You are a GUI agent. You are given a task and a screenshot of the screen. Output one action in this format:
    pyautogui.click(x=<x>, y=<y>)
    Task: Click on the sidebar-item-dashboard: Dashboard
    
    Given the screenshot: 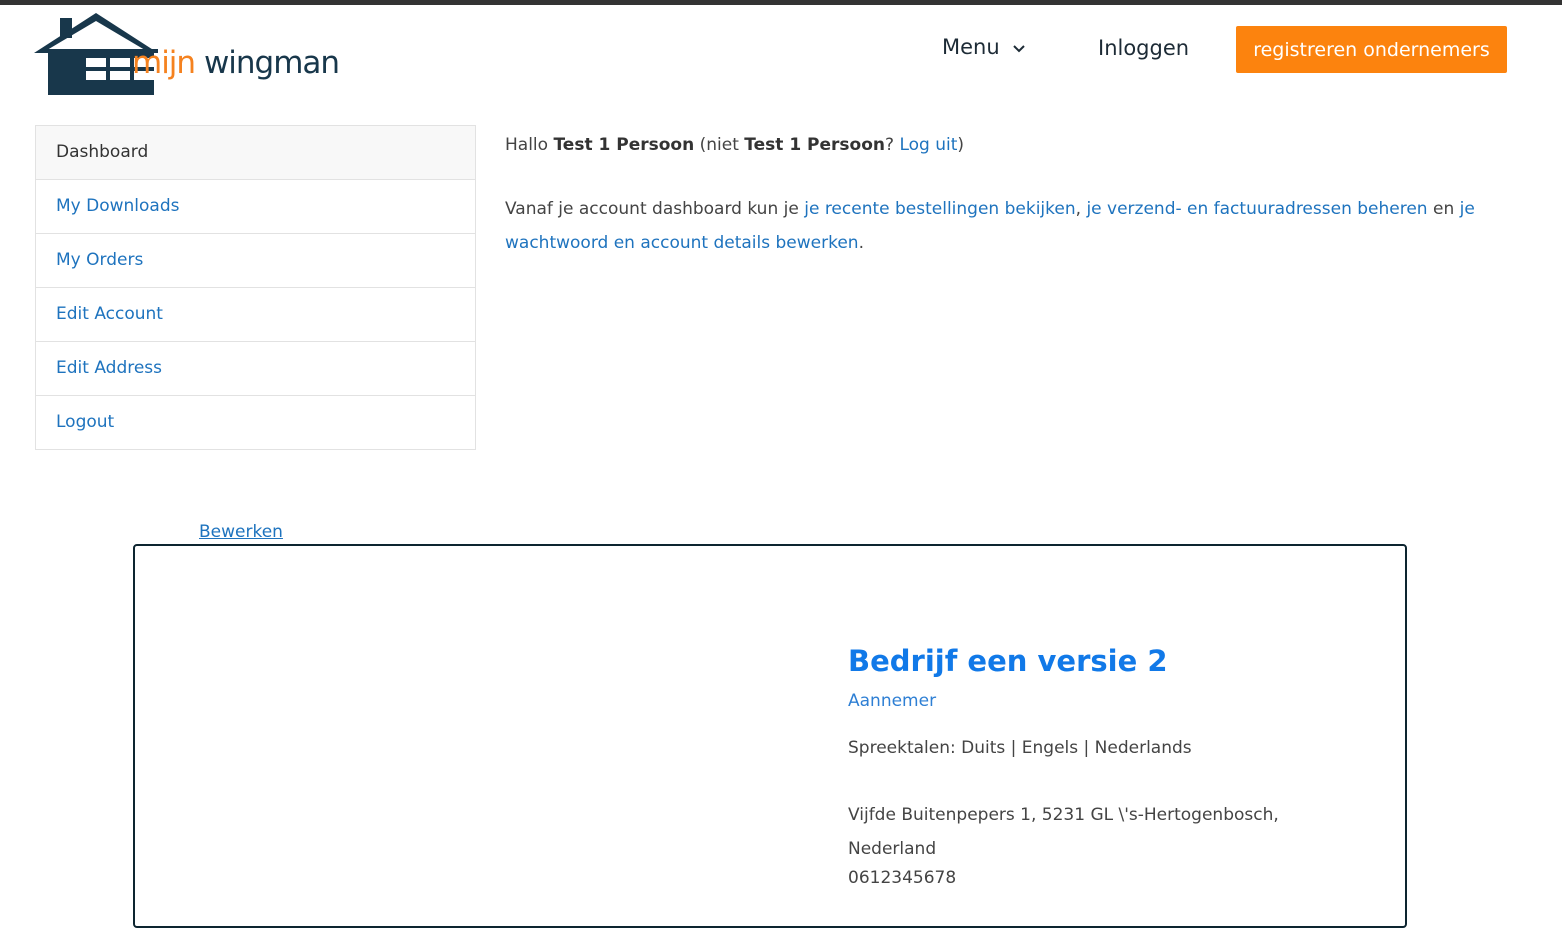 What is the action you would take?
    pyautogui.click(x=255, y=153)
    